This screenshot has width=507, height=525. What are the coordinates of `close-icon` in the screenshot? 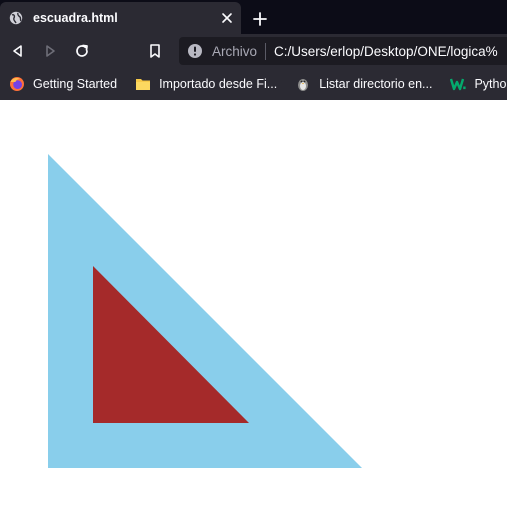 It's located at (227, 18).